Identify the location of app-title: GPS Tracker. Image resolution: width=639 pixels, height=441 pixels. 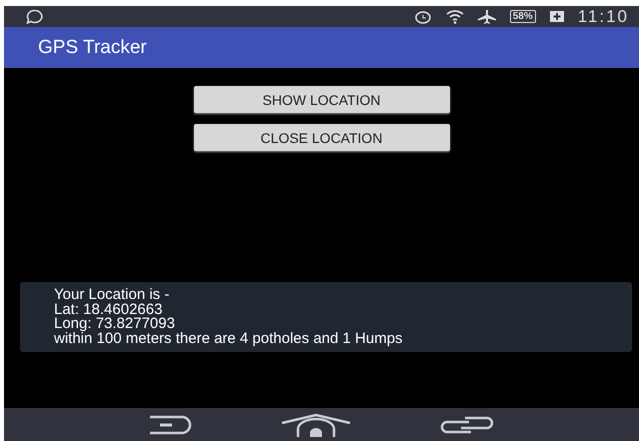
(92, 47).